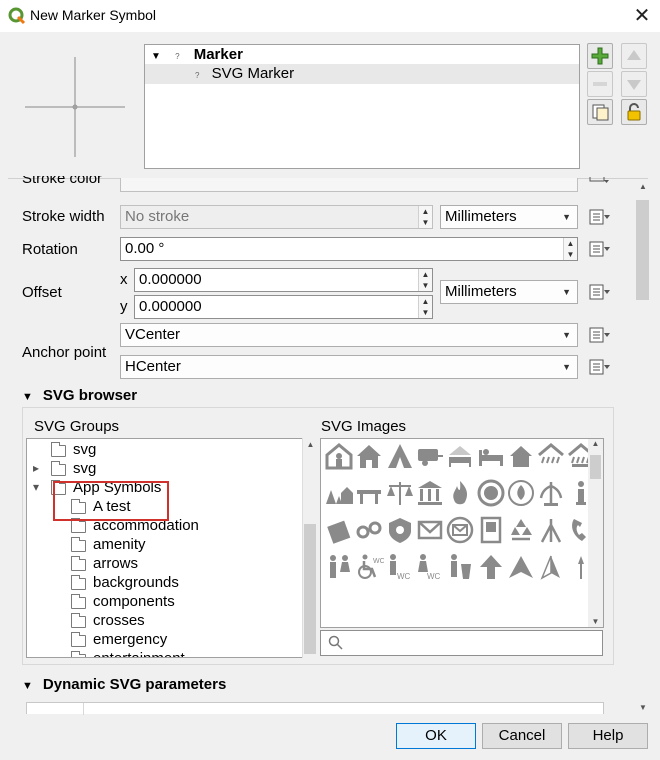 This screenshot has width=660, height=760. What do you see at coordinates (491, 530) in the screenshot?
I see `phone-box-icon` at bounding box center [491, 530].